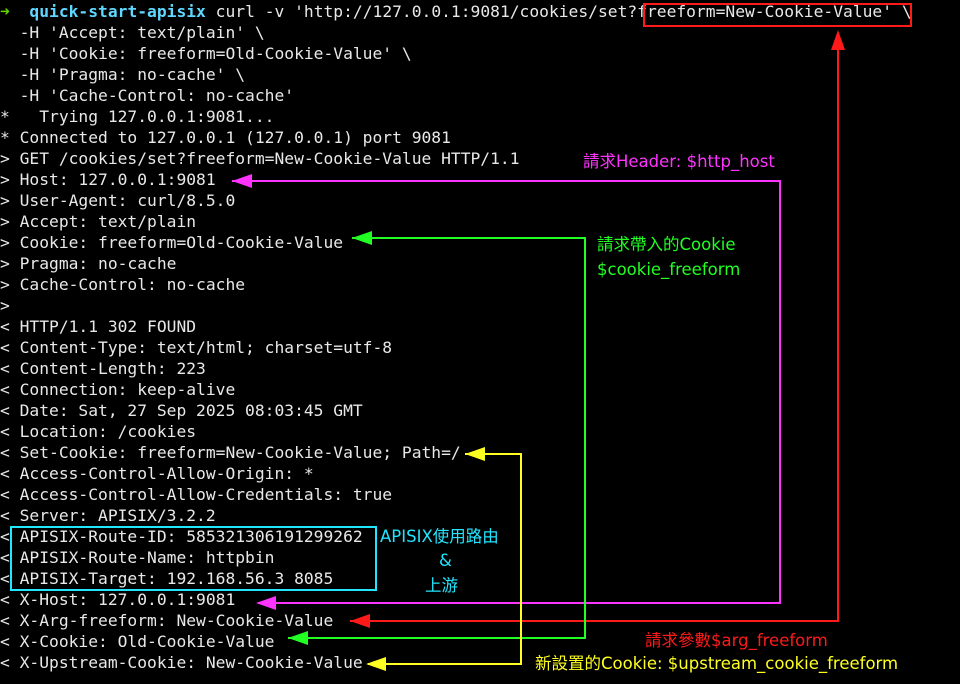  Describe the element at coordinates (679, 161) in the screenshot. I see `annotation-http-host: 請求Header: $http_host` at that location.